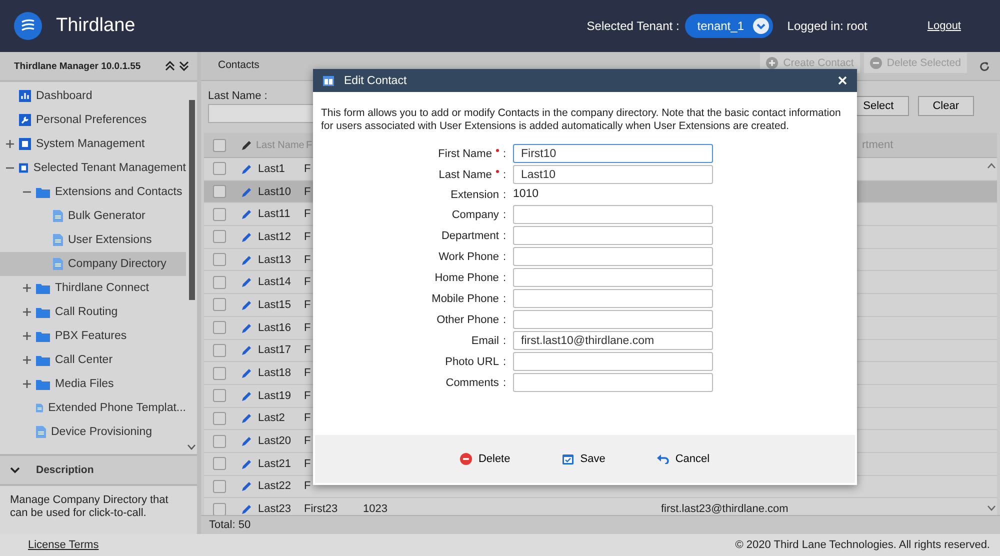  Describe the element at coordinates (109, 168) in the screenshot. I see `tree-item: Selected Tenant Management` at that location.